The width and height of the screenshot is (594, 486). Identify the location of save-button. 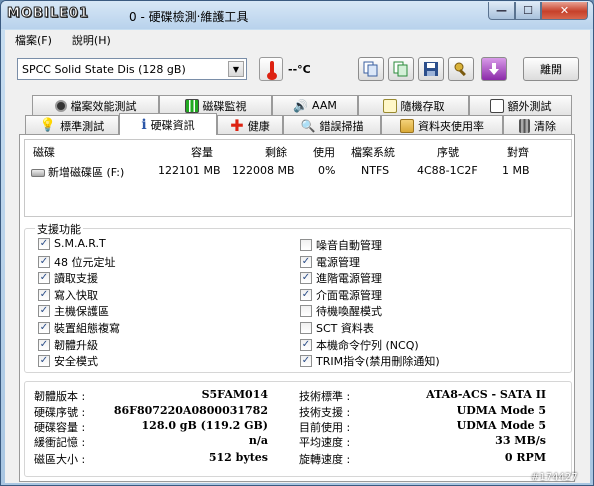
(431, 69).